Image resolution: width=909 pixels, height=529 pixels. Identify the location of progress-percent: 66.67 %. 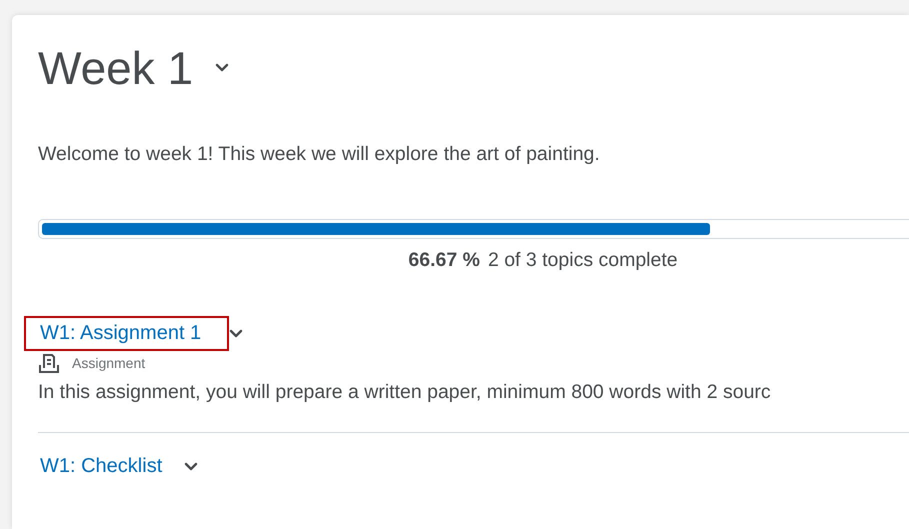
(444, 260).